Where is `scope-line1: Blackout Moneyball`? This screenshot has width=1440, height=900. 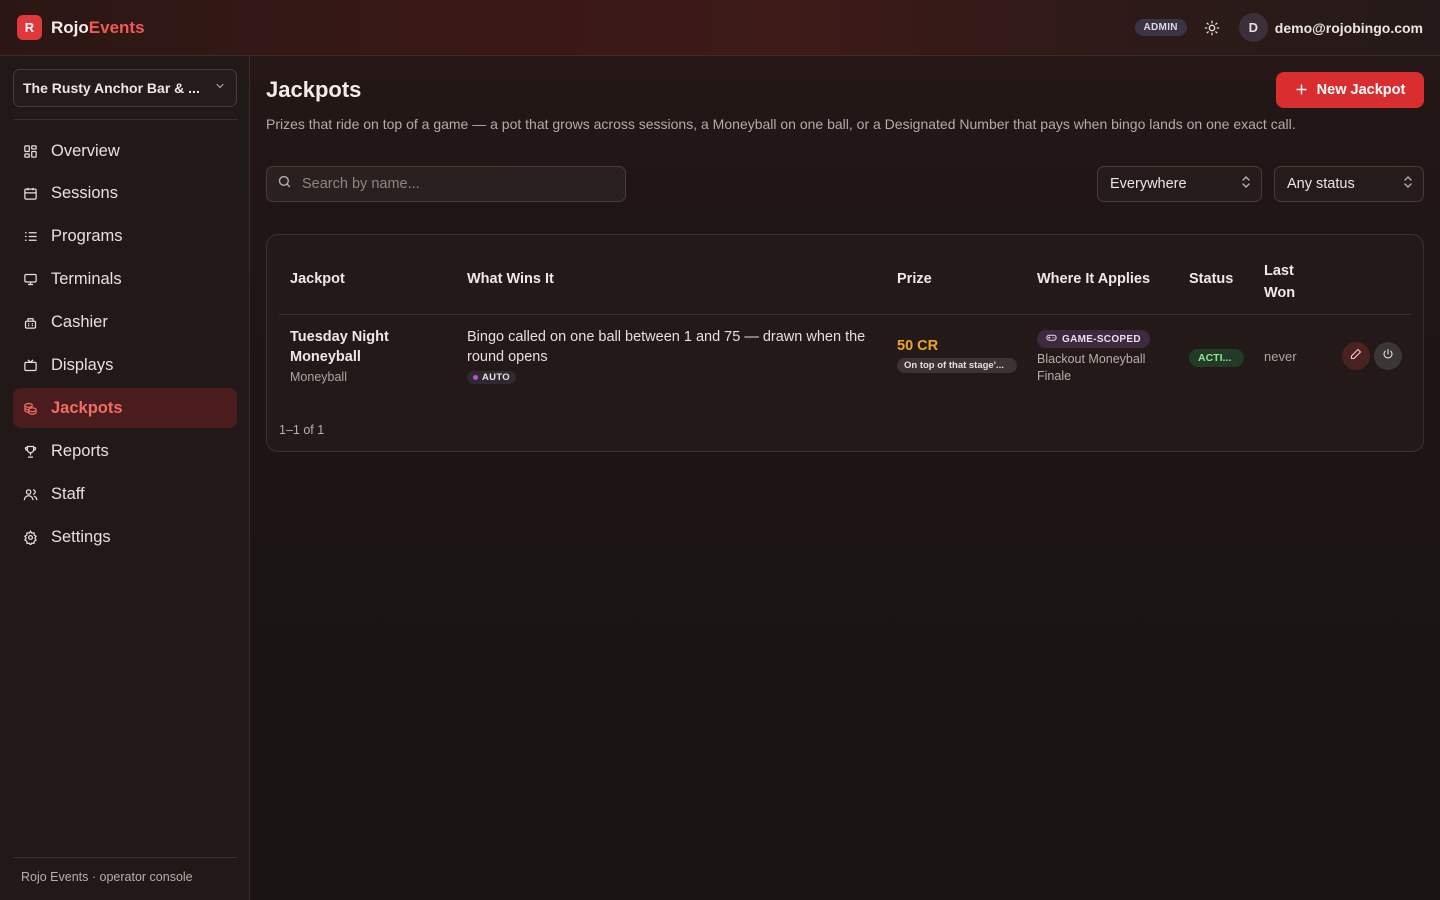 scope-line1: Blackout Moneyball is located at coordinates (1091, 359).